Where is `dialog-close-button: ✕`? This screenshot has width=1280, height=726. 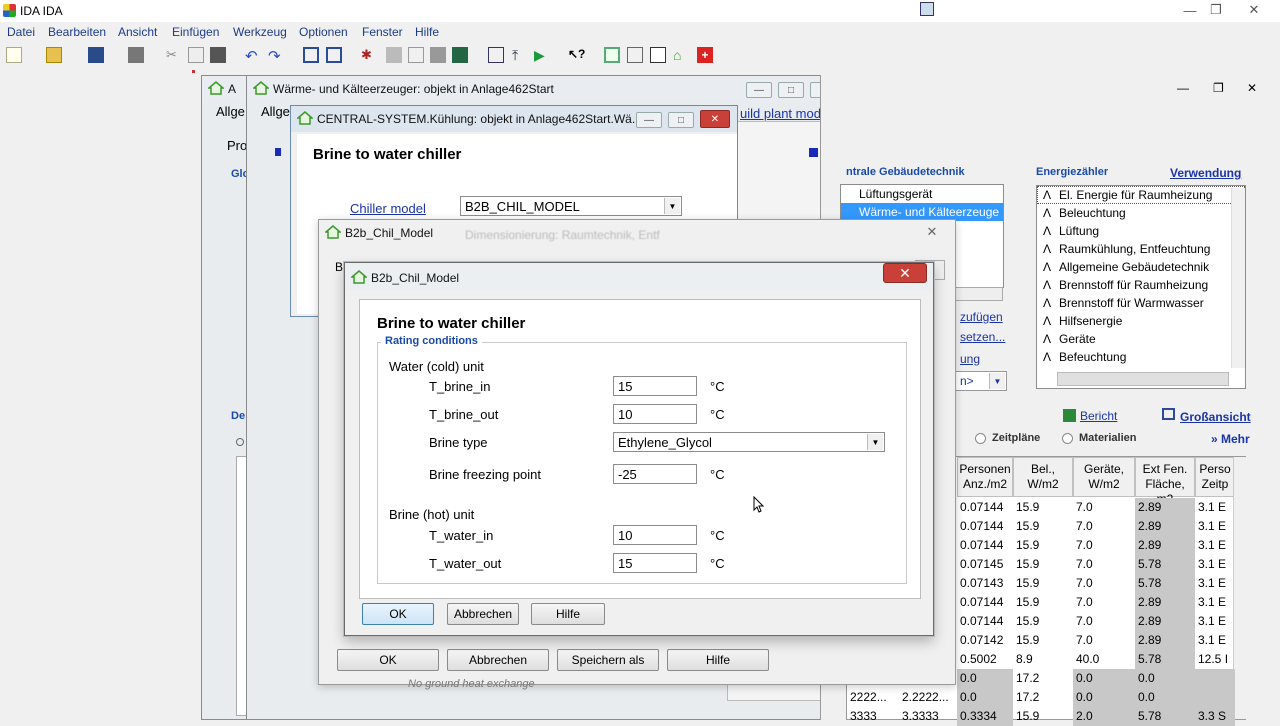
dialog-close-button: ✕ is located at coordinates (905, 273).